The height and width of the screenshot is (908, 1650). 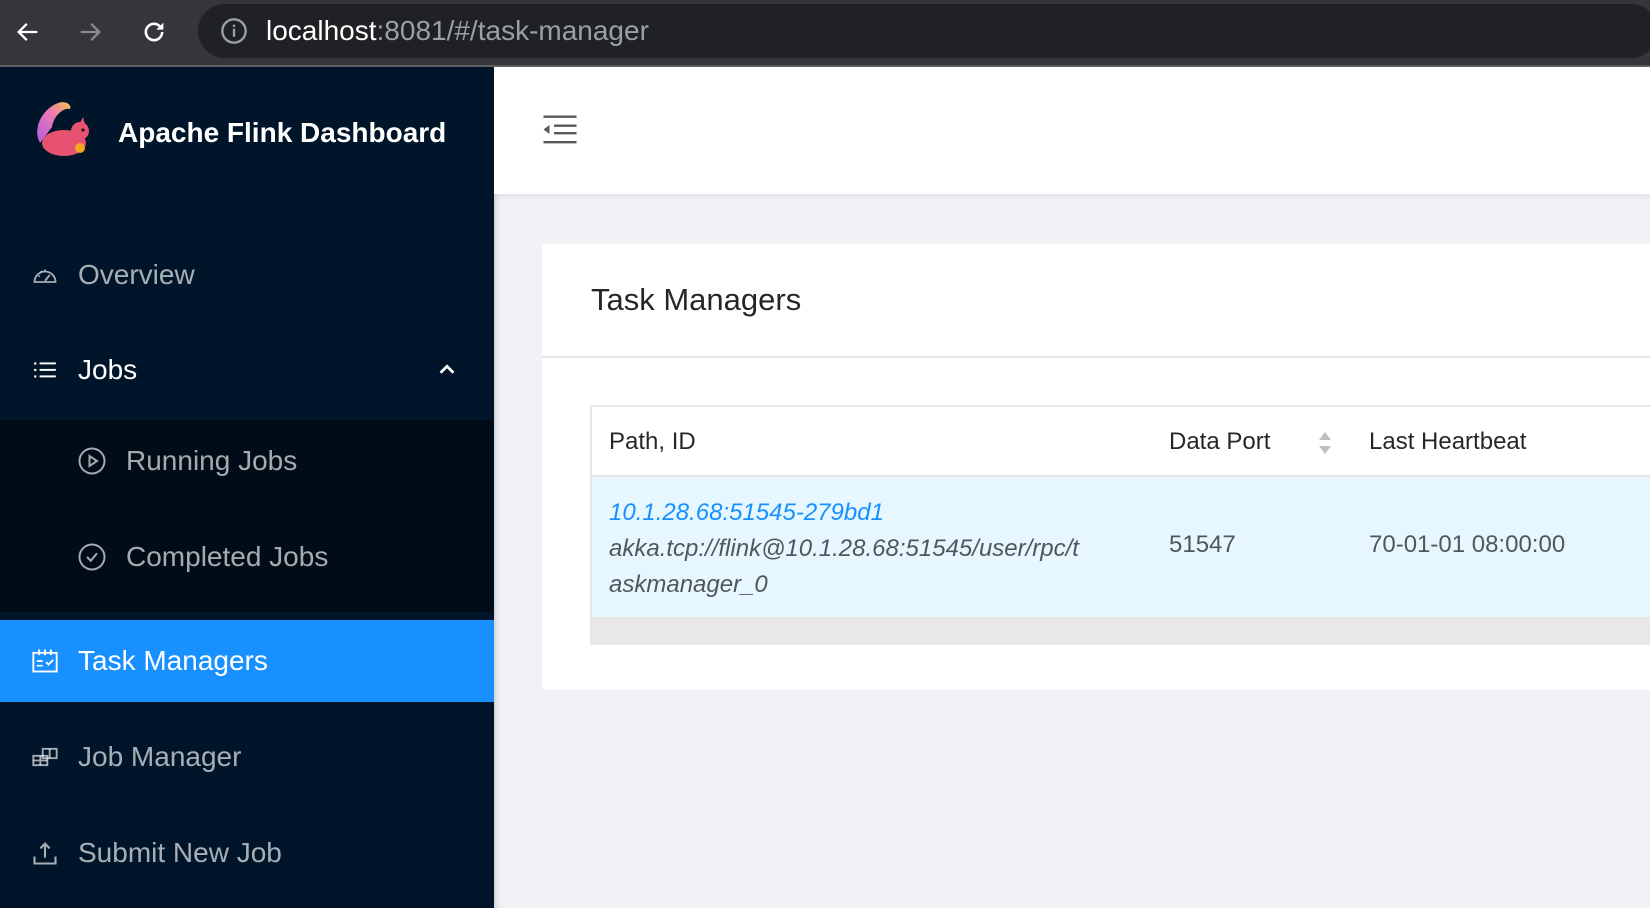 What do you see at coordinates (652, 441) in the screenshot?
I see `column-path-id: Path, ID` at bounding box center [652, 441].